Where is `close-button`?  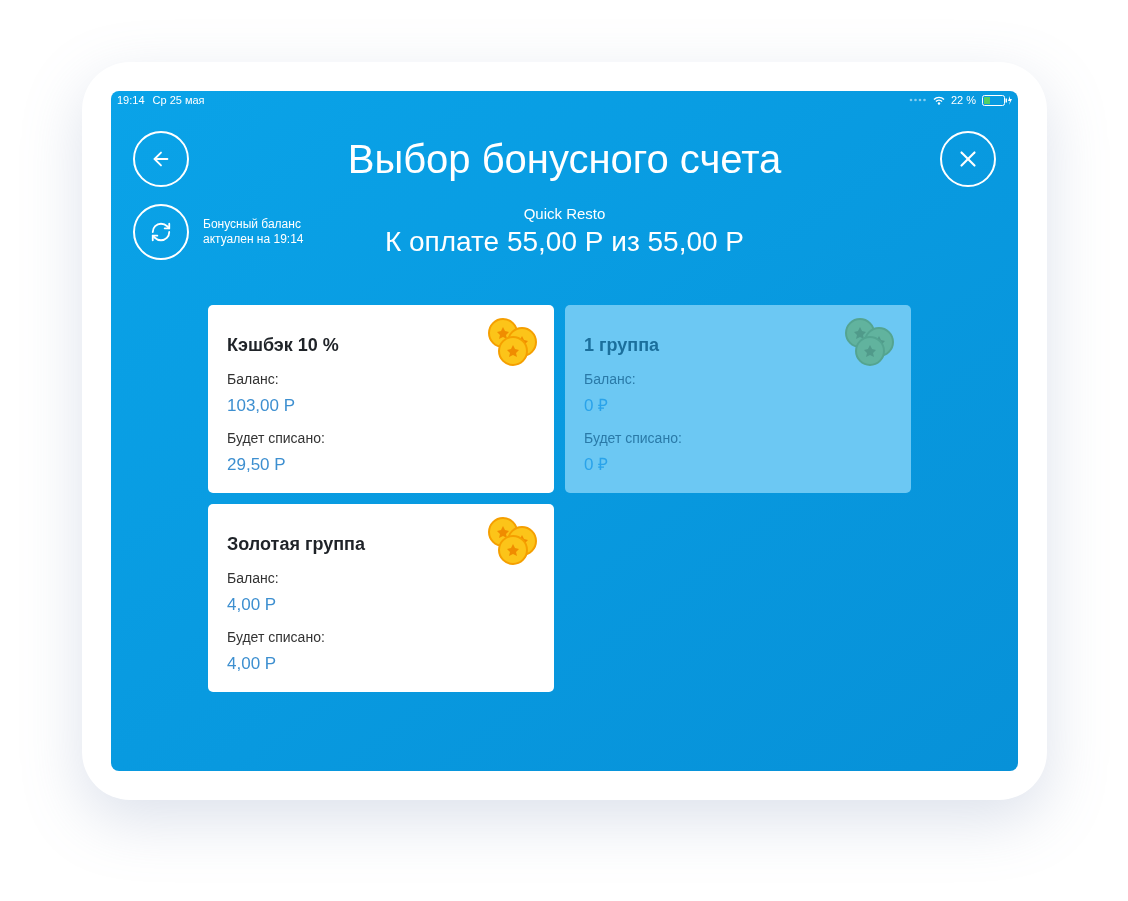 close-button is located at coordinates (968, 159).